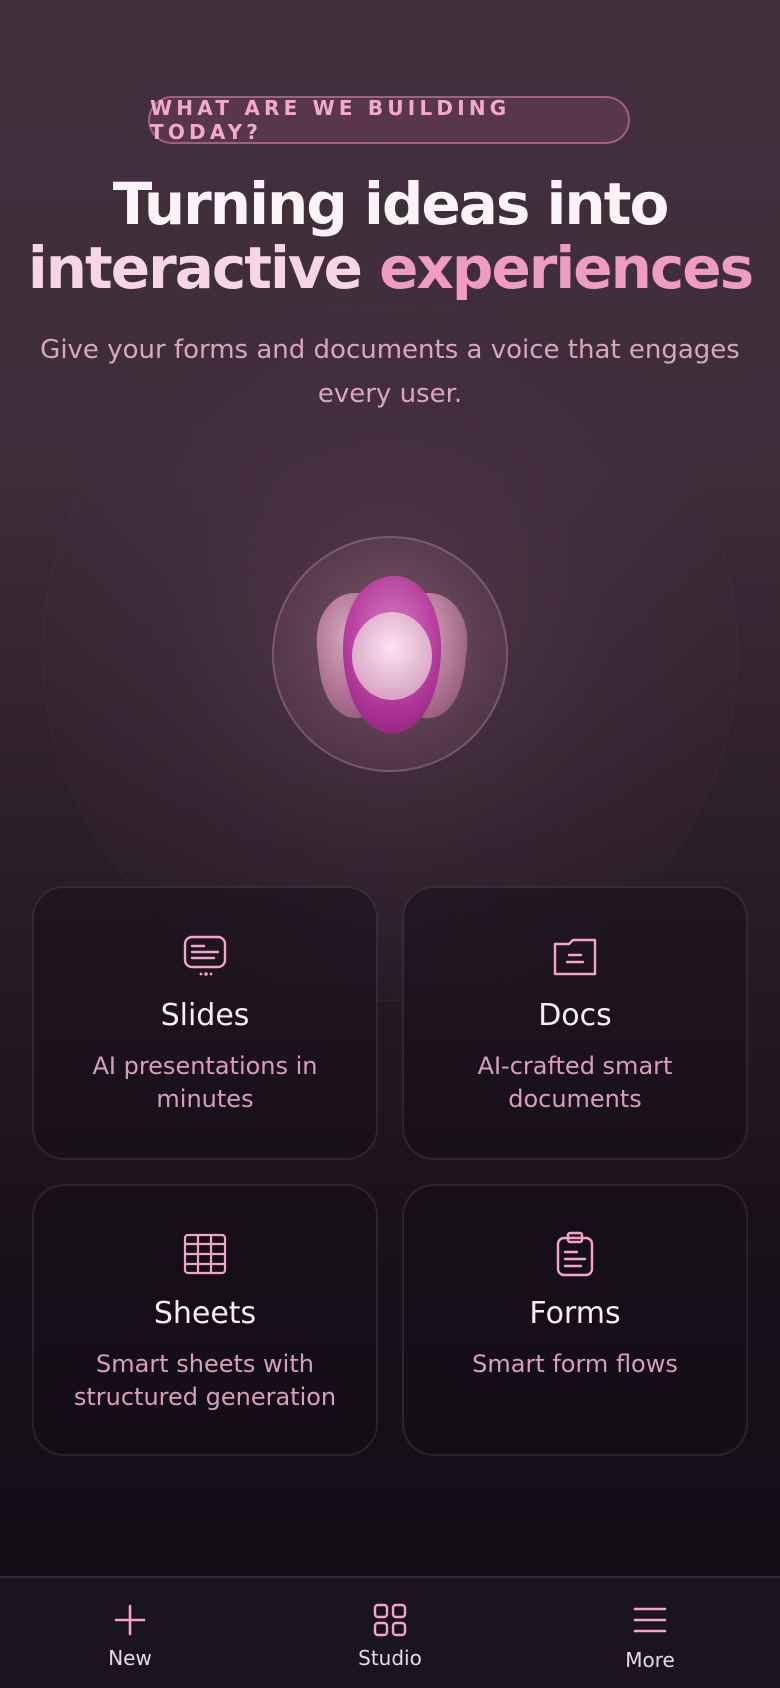 This screenshot has height=1688, width=780. I want to click on card-title: Slides, so click(205, 1015).